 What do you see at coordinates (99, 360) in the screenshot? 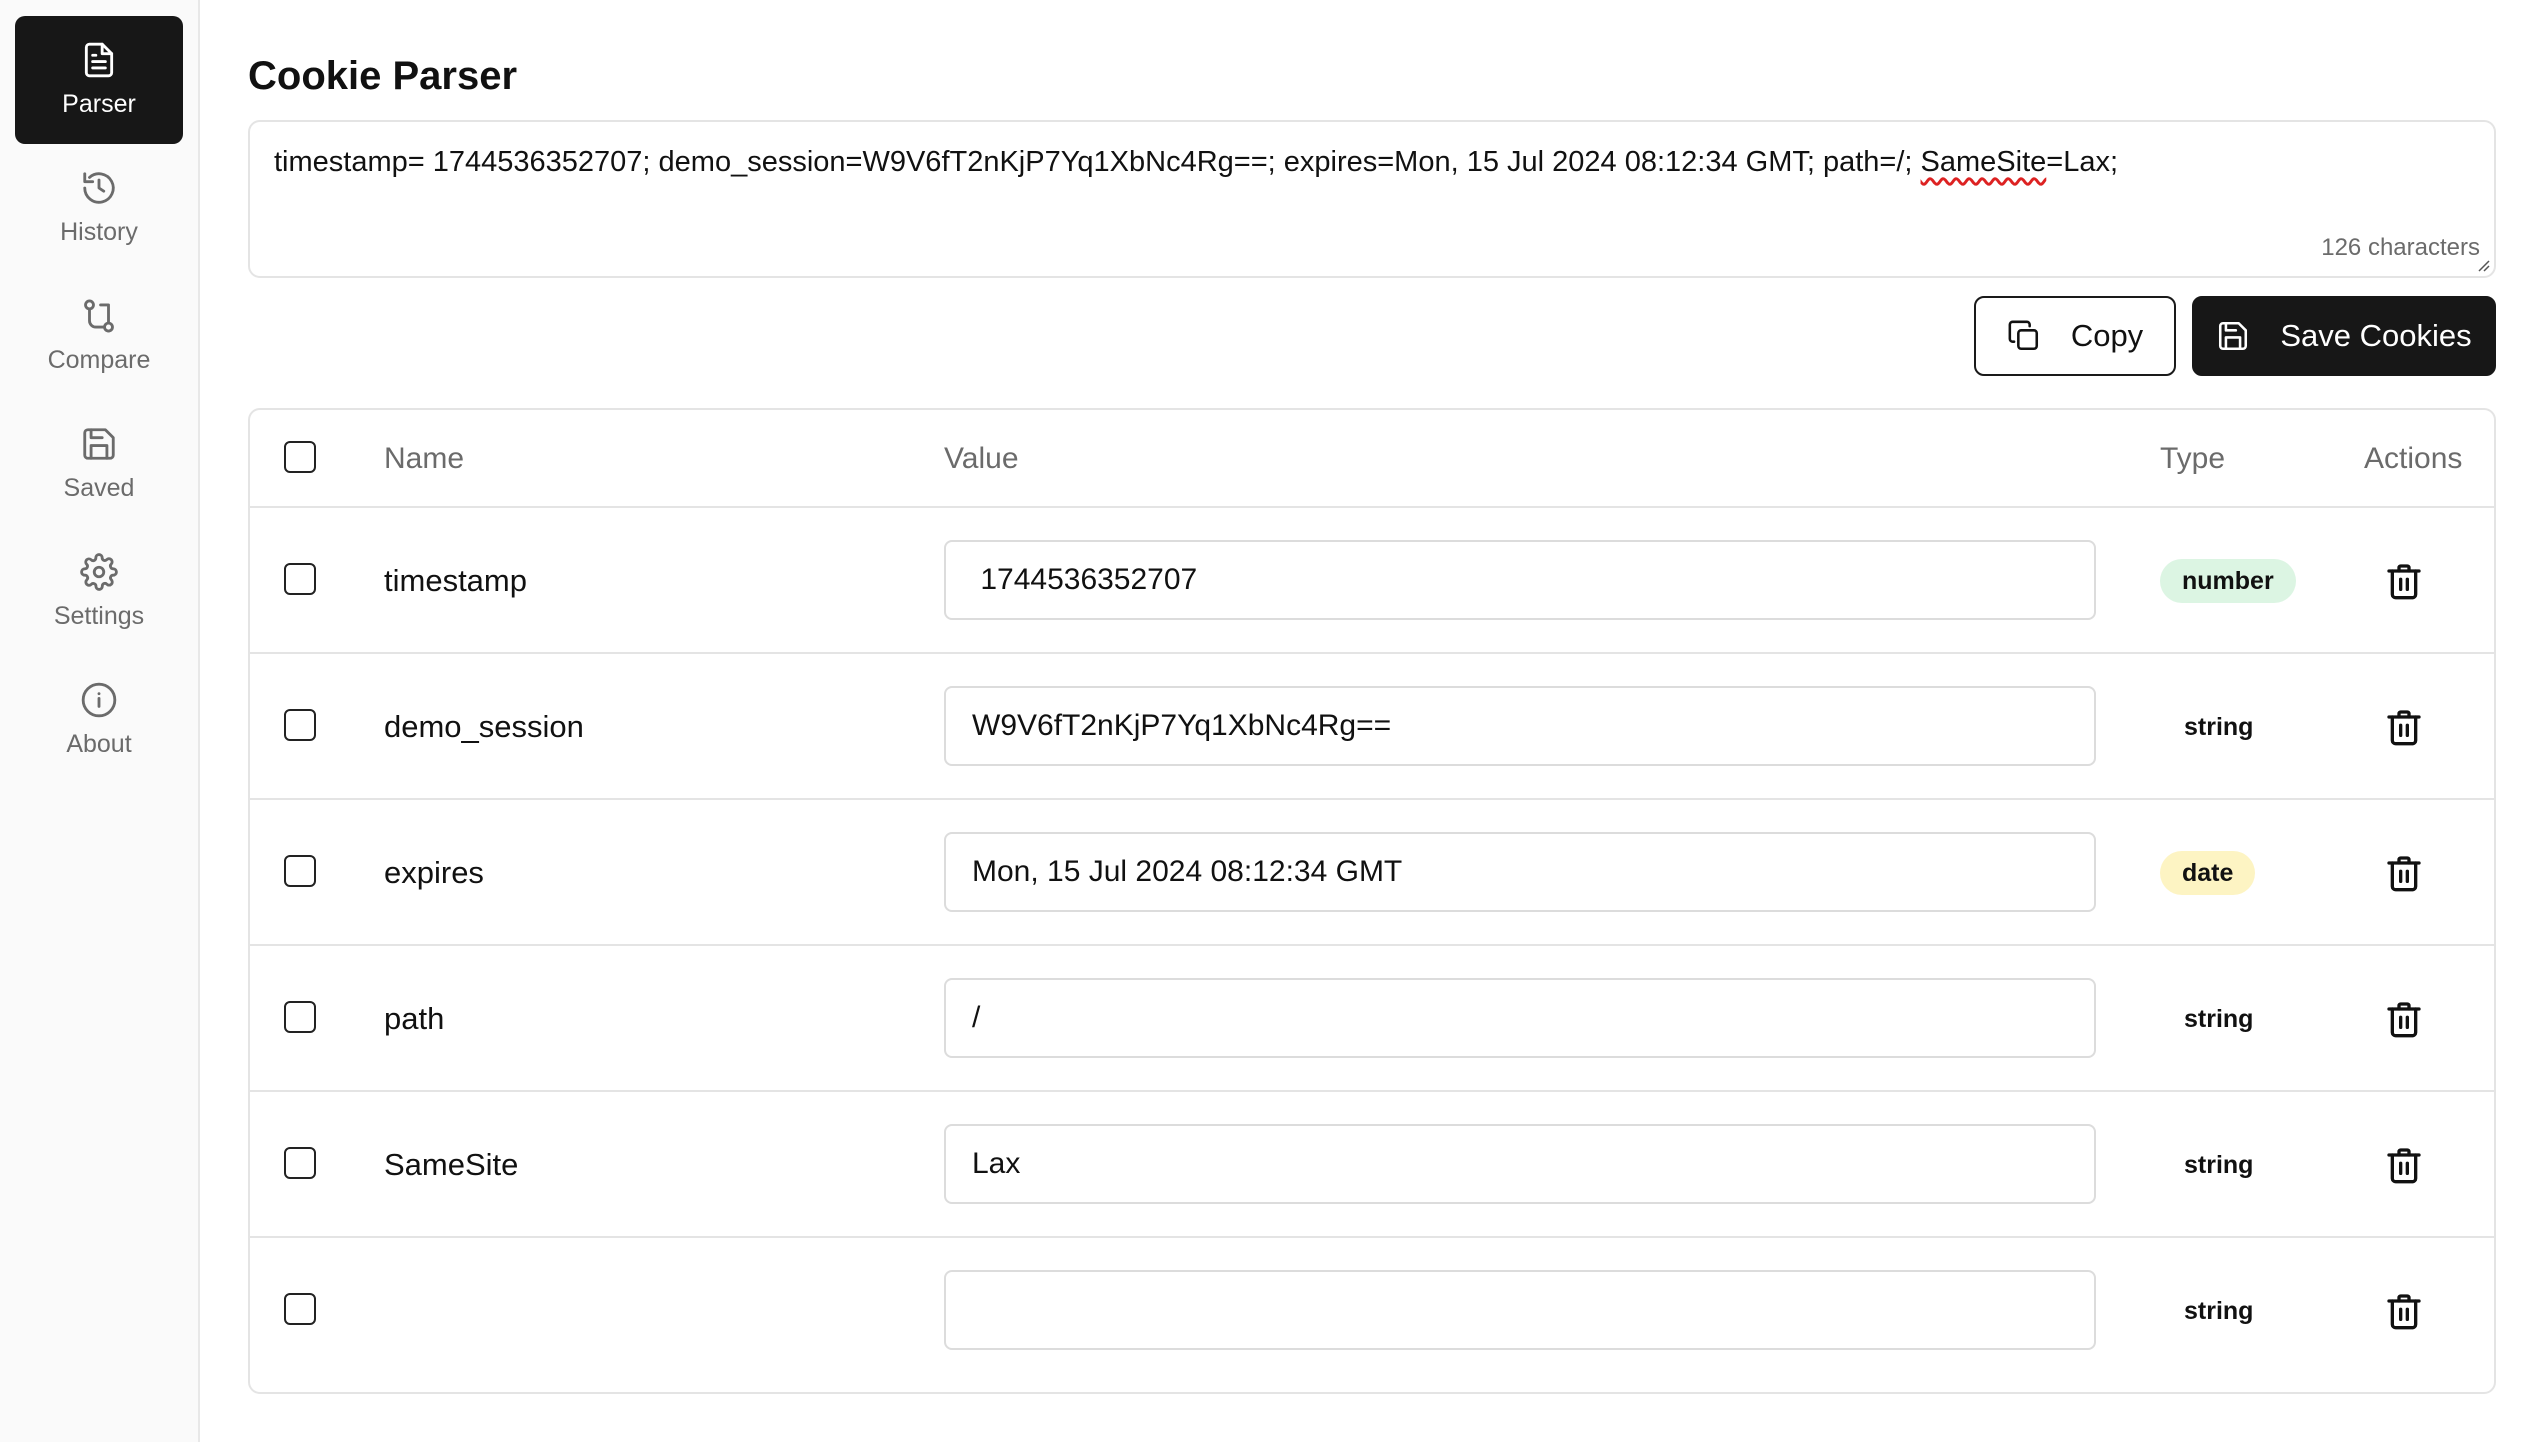
I see `sidebar-item-label: Compare` at bounding box center [99, 360].